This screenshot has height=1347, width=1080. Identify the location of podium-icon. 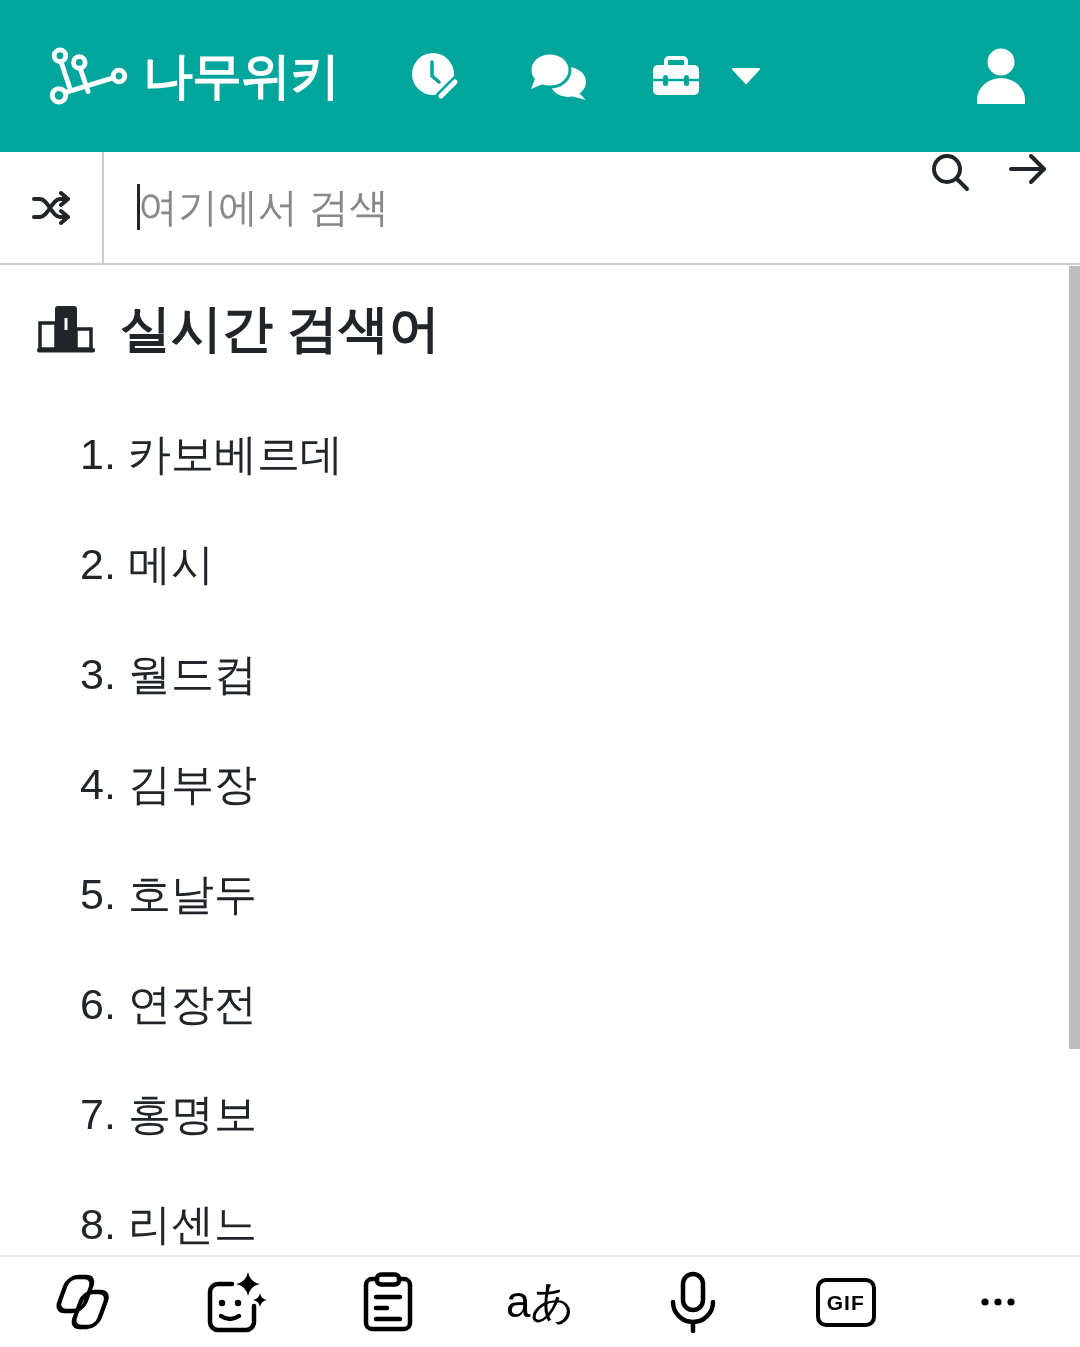
(66, 329).